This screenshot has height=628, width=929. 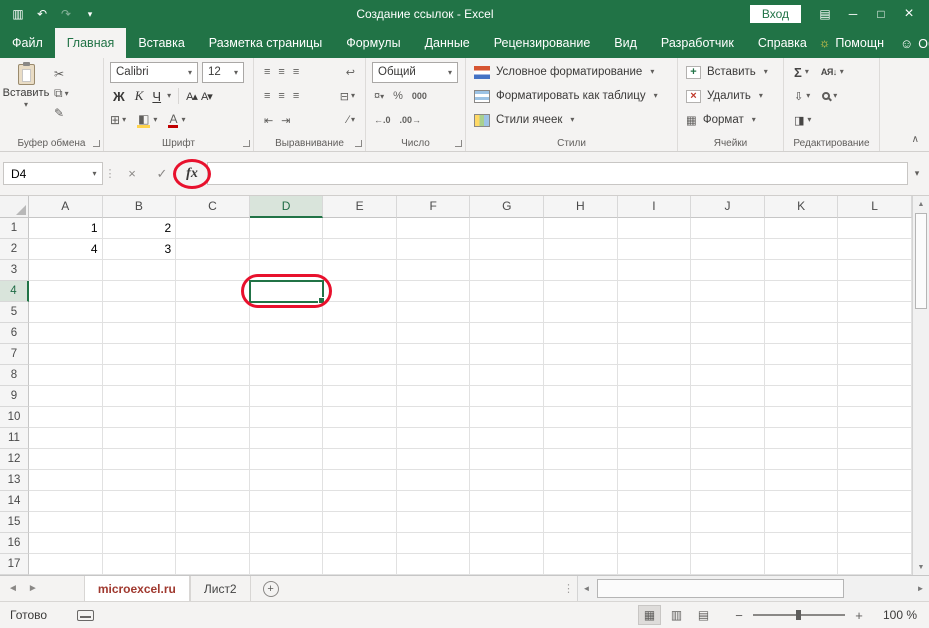 I want to click on cell-J2, so click(x=728, y=249).